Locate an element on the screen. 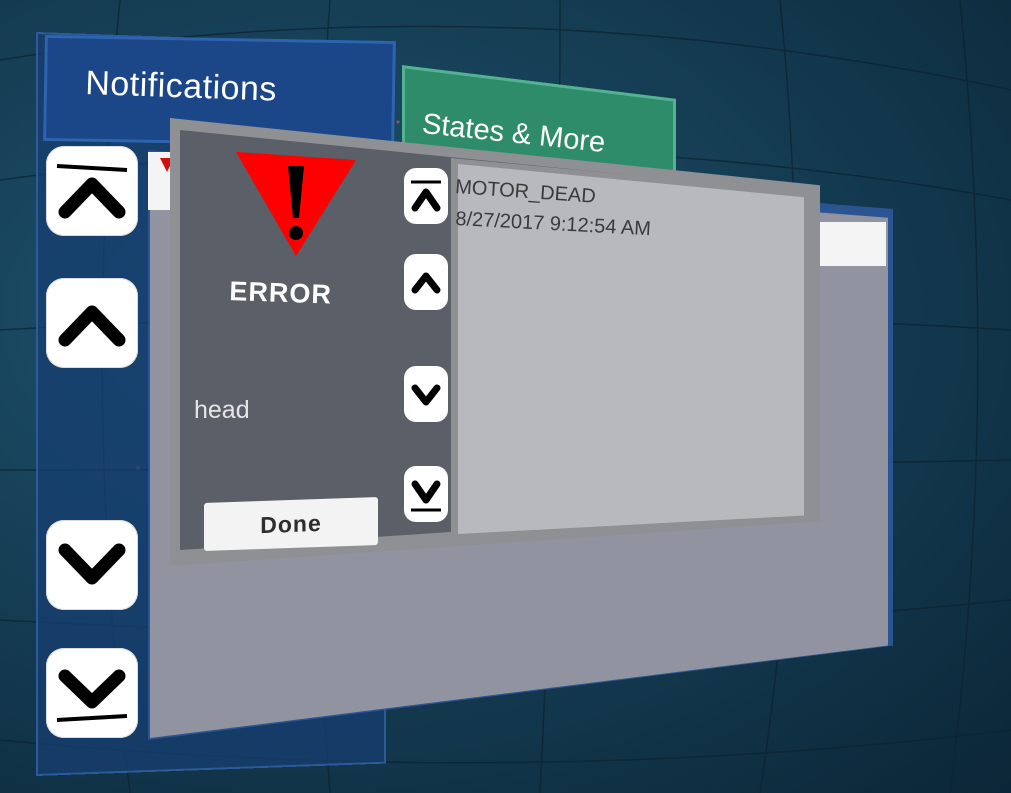  warning-triangle-icon is located at coordinates (296, 204).